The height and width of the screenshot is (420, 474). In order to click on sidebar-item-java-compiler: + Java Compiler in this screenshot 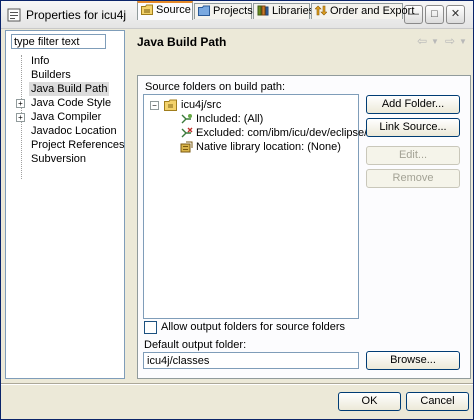, I will do `click(65, 117)`.